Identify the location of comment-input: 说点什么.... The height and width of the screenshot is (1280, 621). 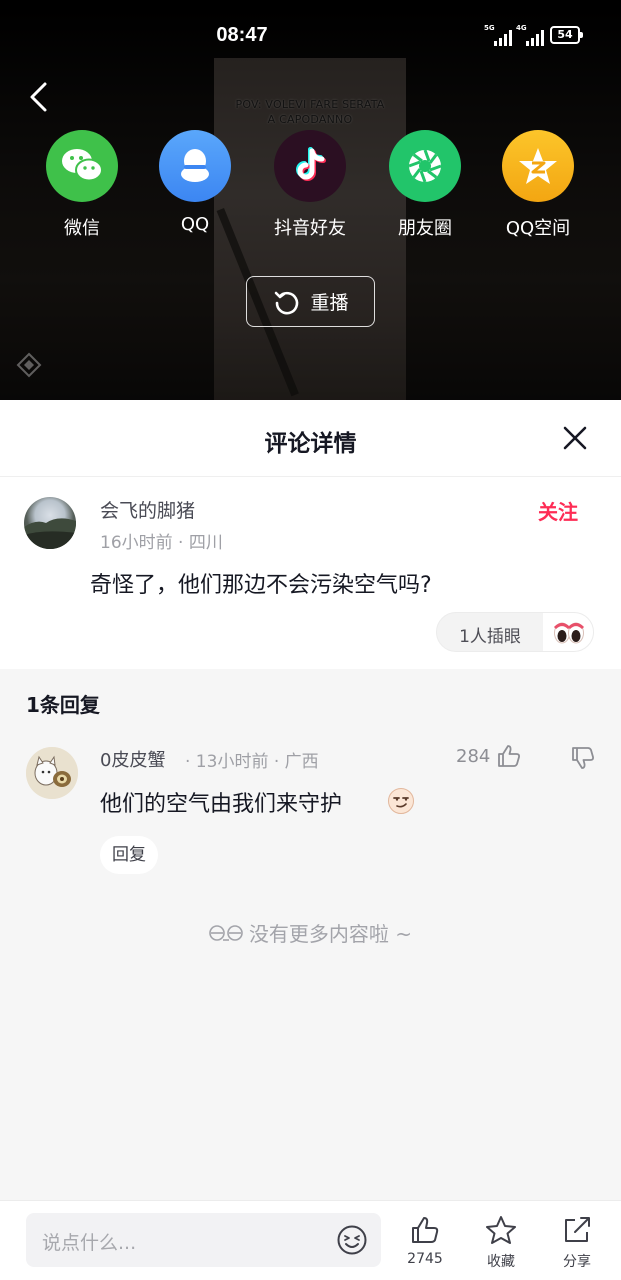
(203, 1240).